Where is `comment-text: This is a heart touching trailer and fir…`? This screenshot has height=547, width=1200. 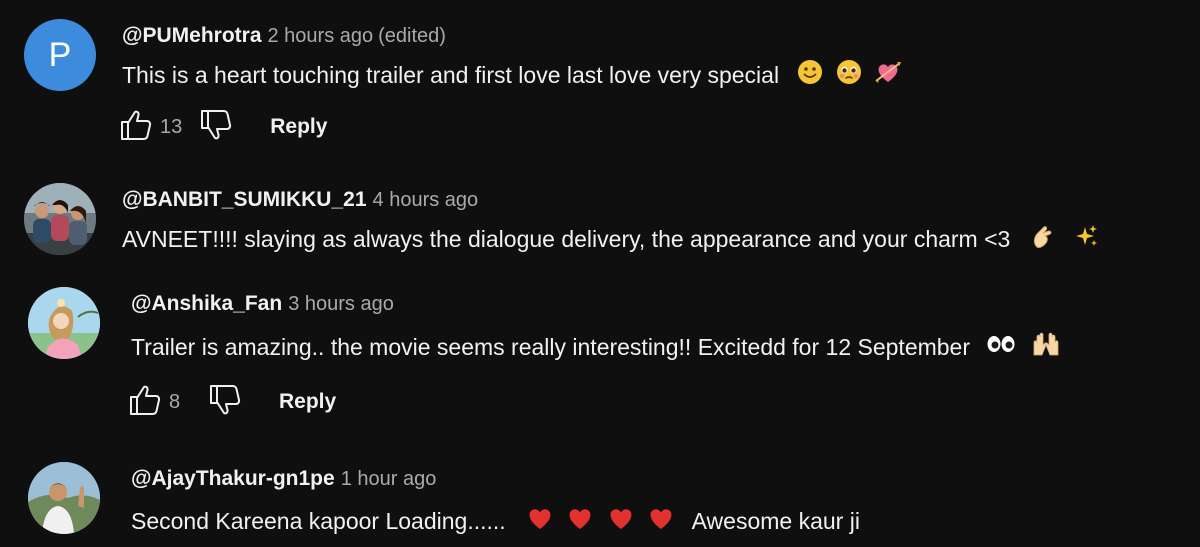
comment-text: This is a heart touching trailer and fir… is located at coordinates (512, 75).